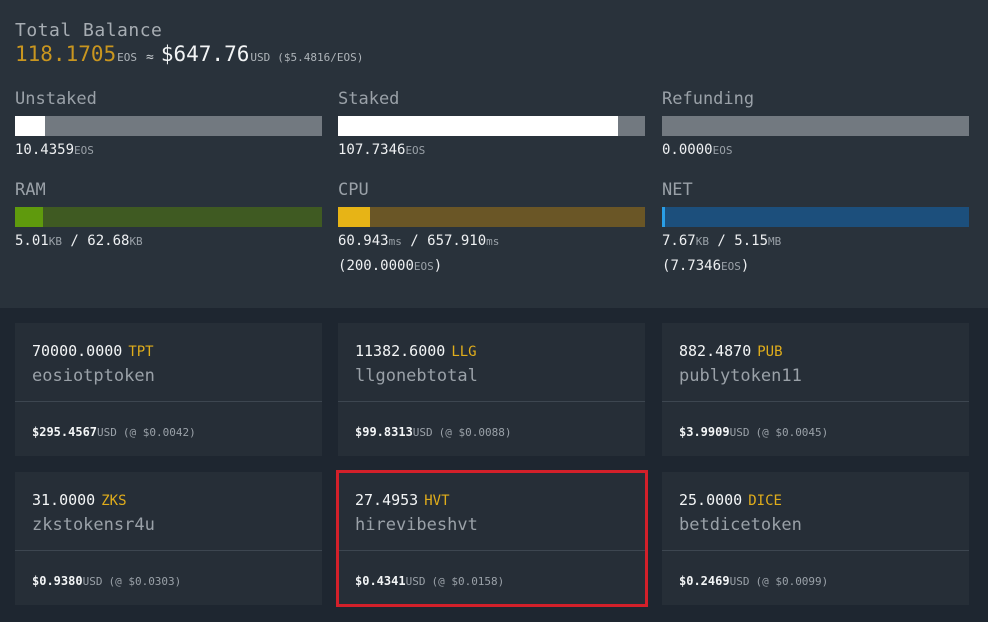 The image size is (988, 622). Describe the element at coordinates (491, 362) in the screenshot. I see `token-card-header: 11382.6000 LLG llgonebtotal` at that location.